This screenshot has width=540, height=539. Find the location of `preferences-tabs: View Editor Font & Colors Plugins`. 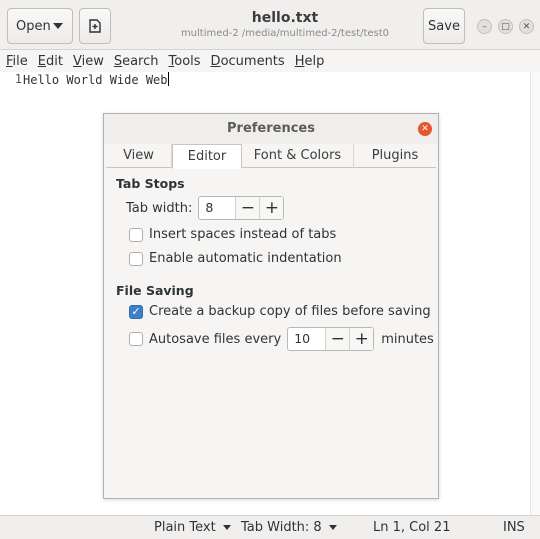

preferences-tabs: View Editor Font & Colors Plugins is located at coordinates (271, 156).